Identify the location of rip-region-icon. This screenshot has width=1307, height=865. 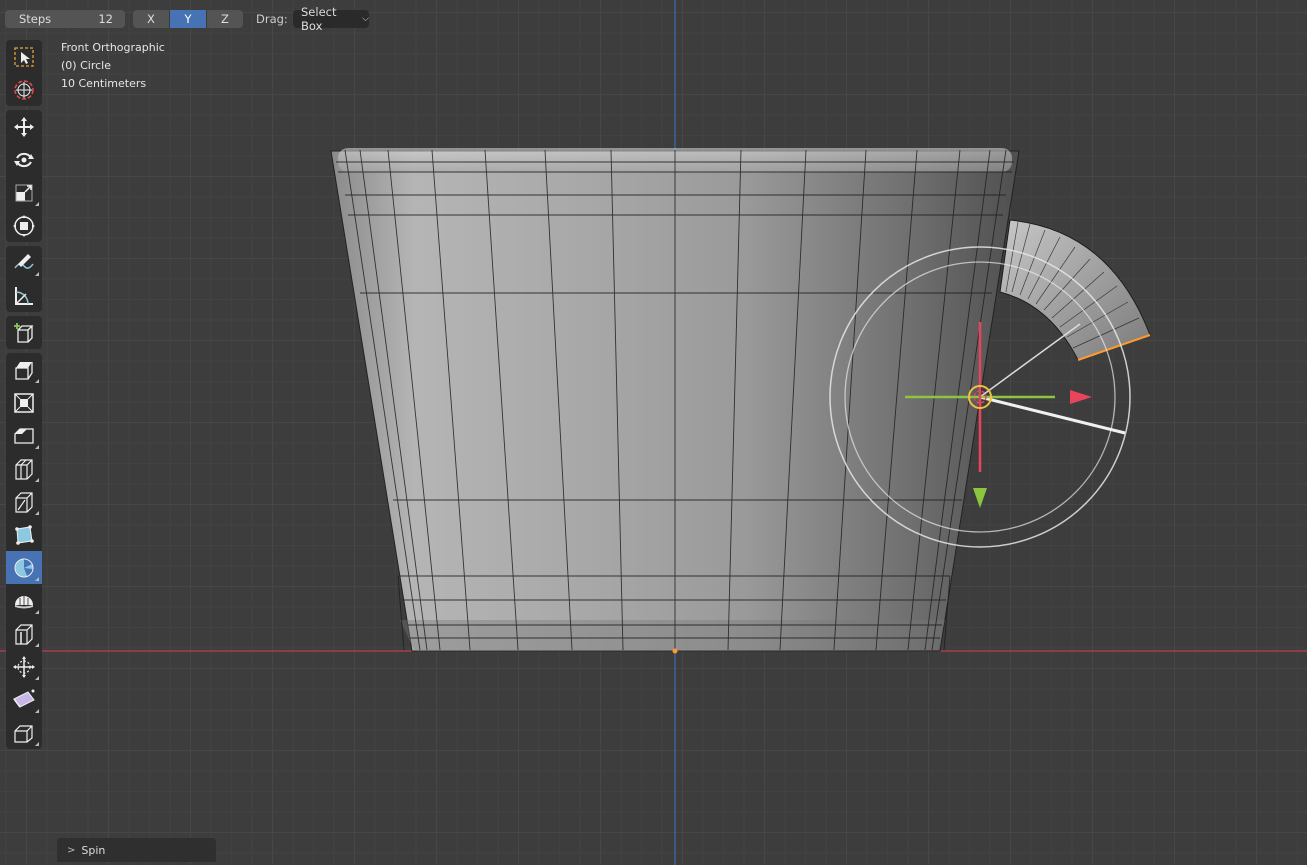
(23, 733).